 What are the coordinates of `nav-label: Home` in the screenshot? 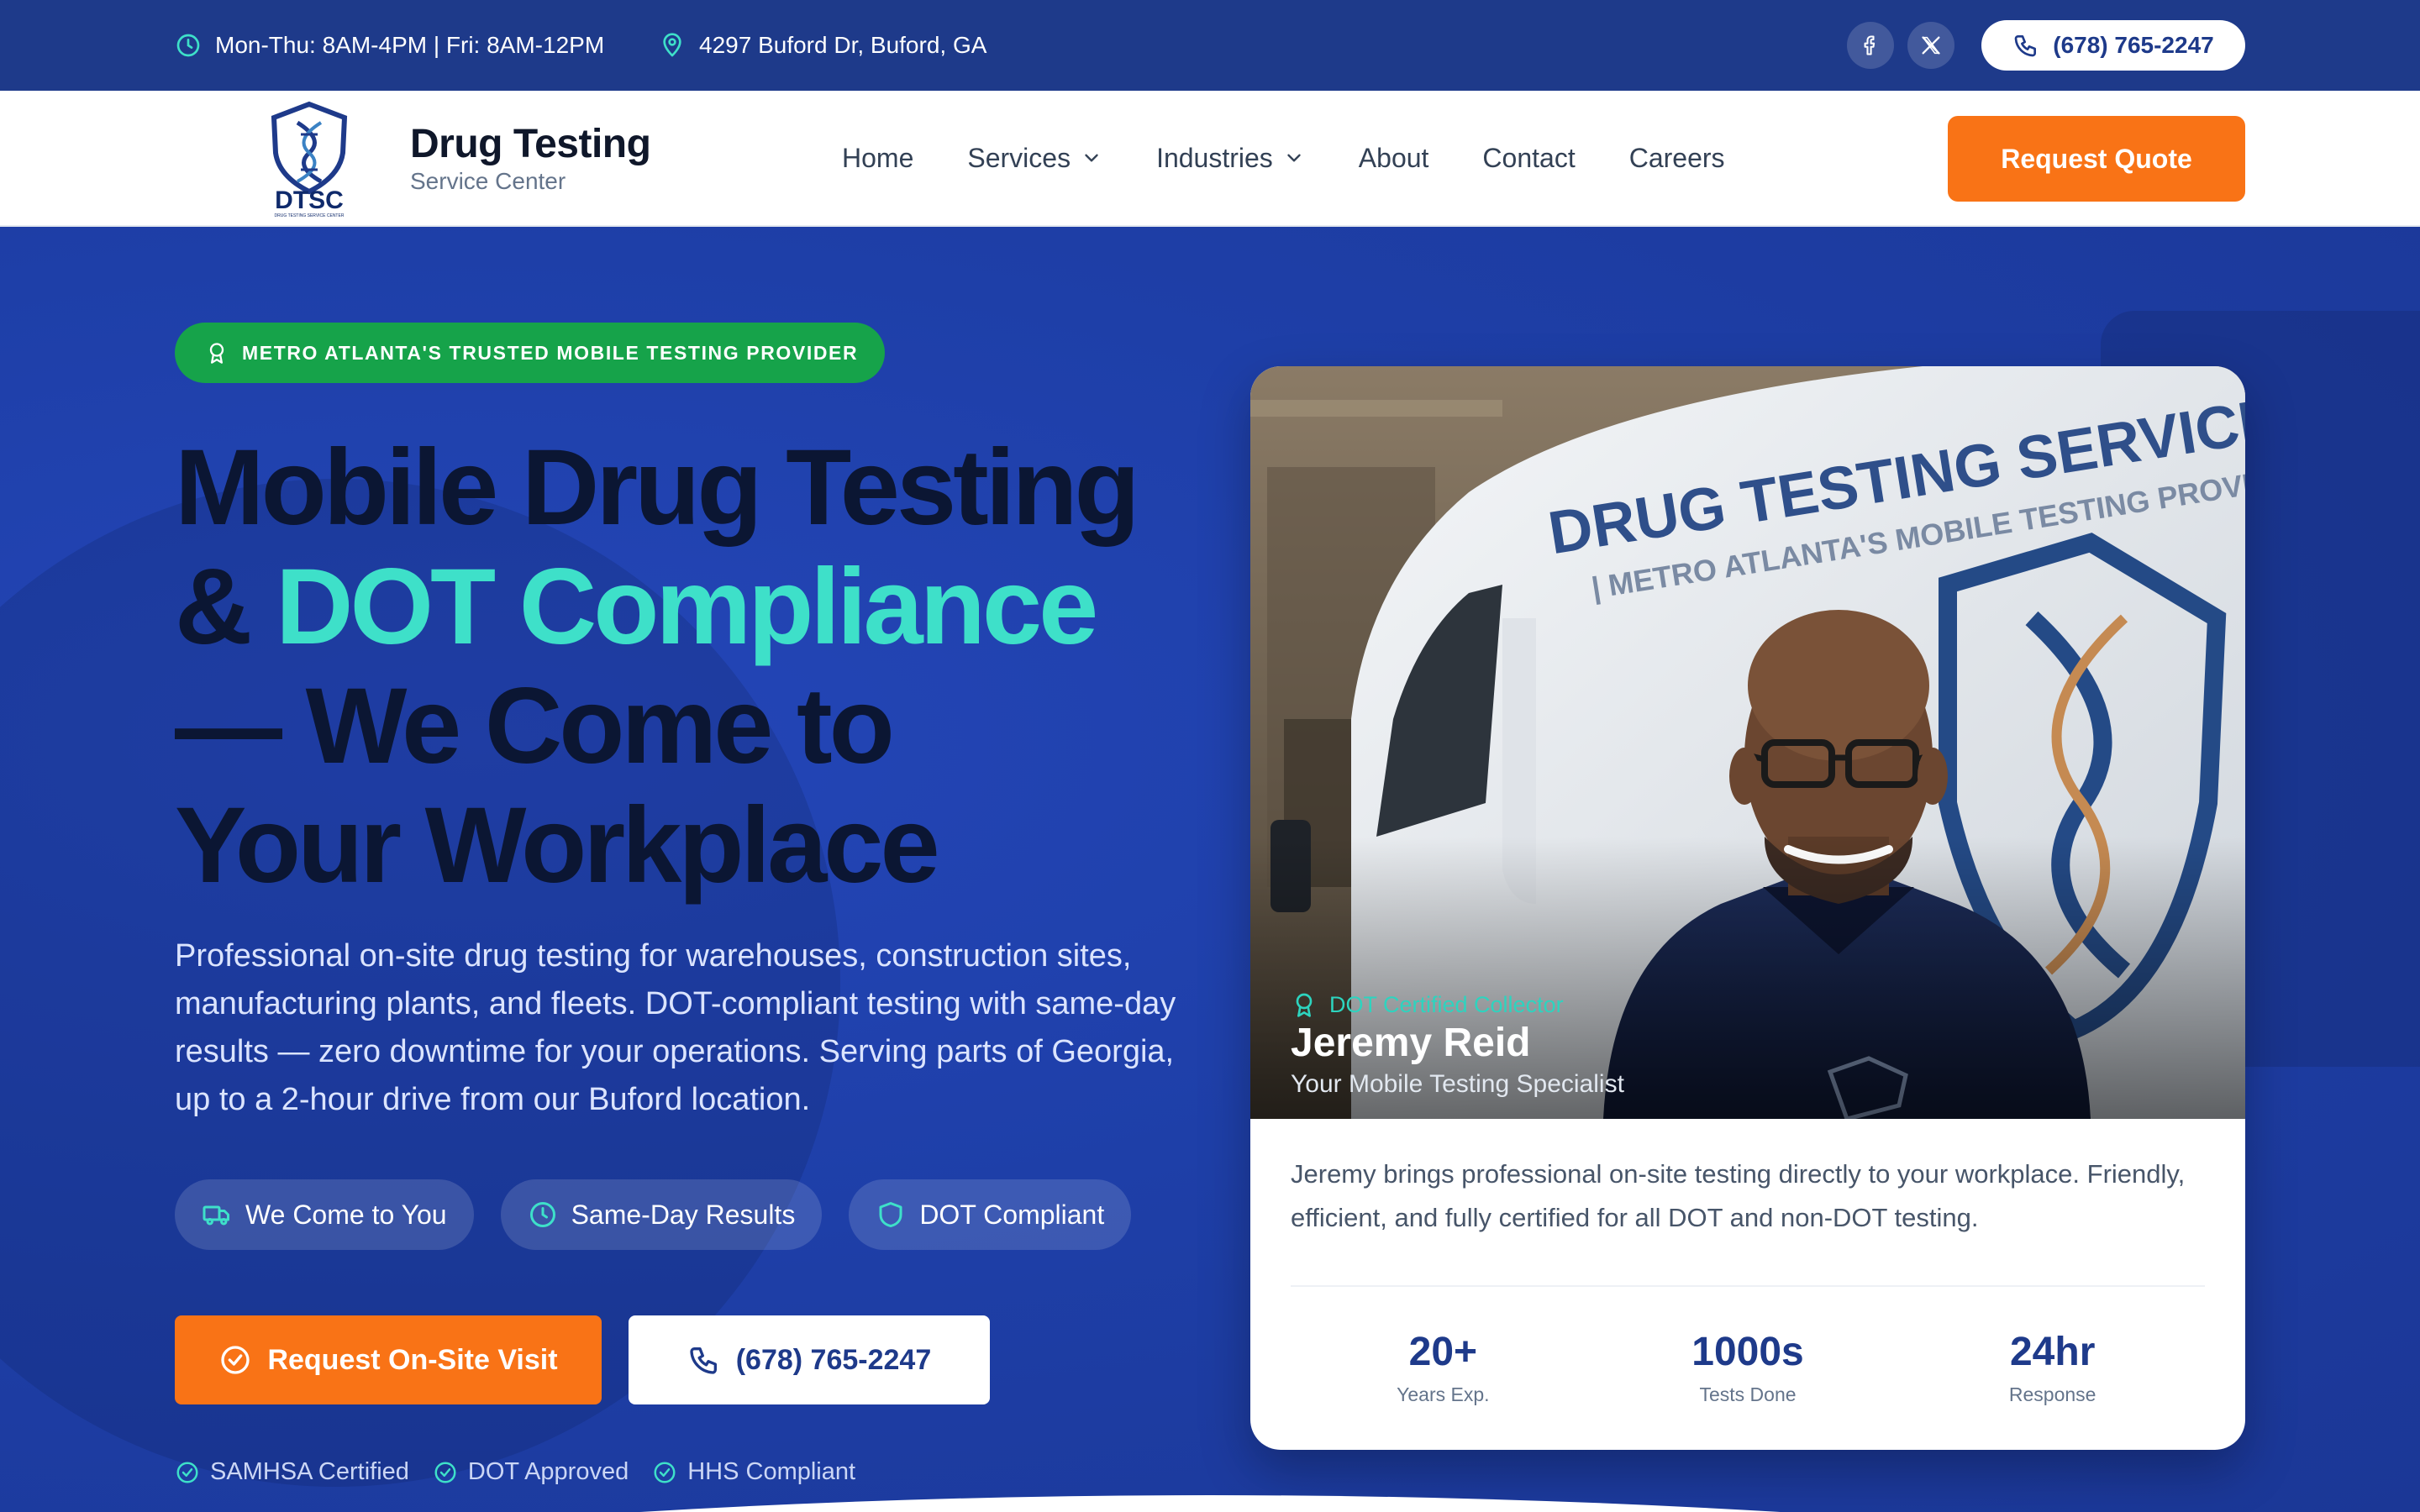 It's located at (878, 157).